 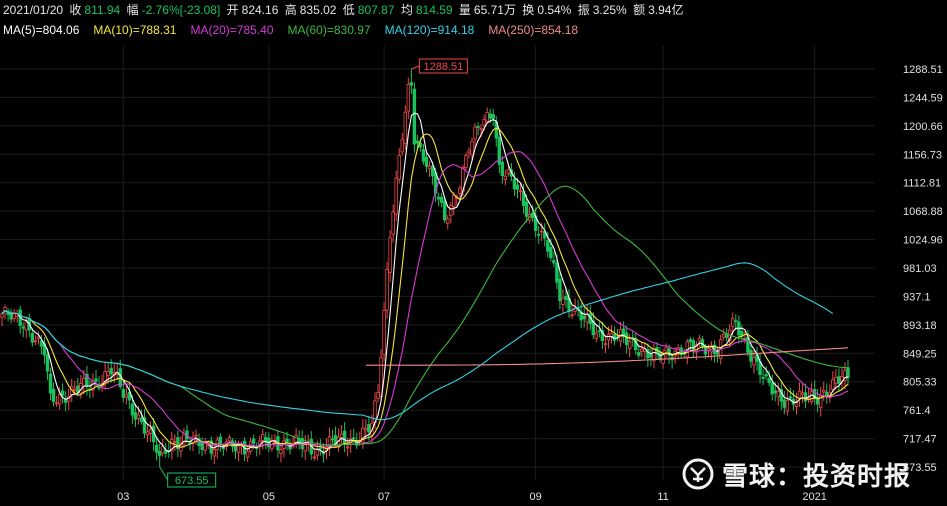 I want to click on ma-legend-item: MA(5)=804.06, so click(x=41, y=30).